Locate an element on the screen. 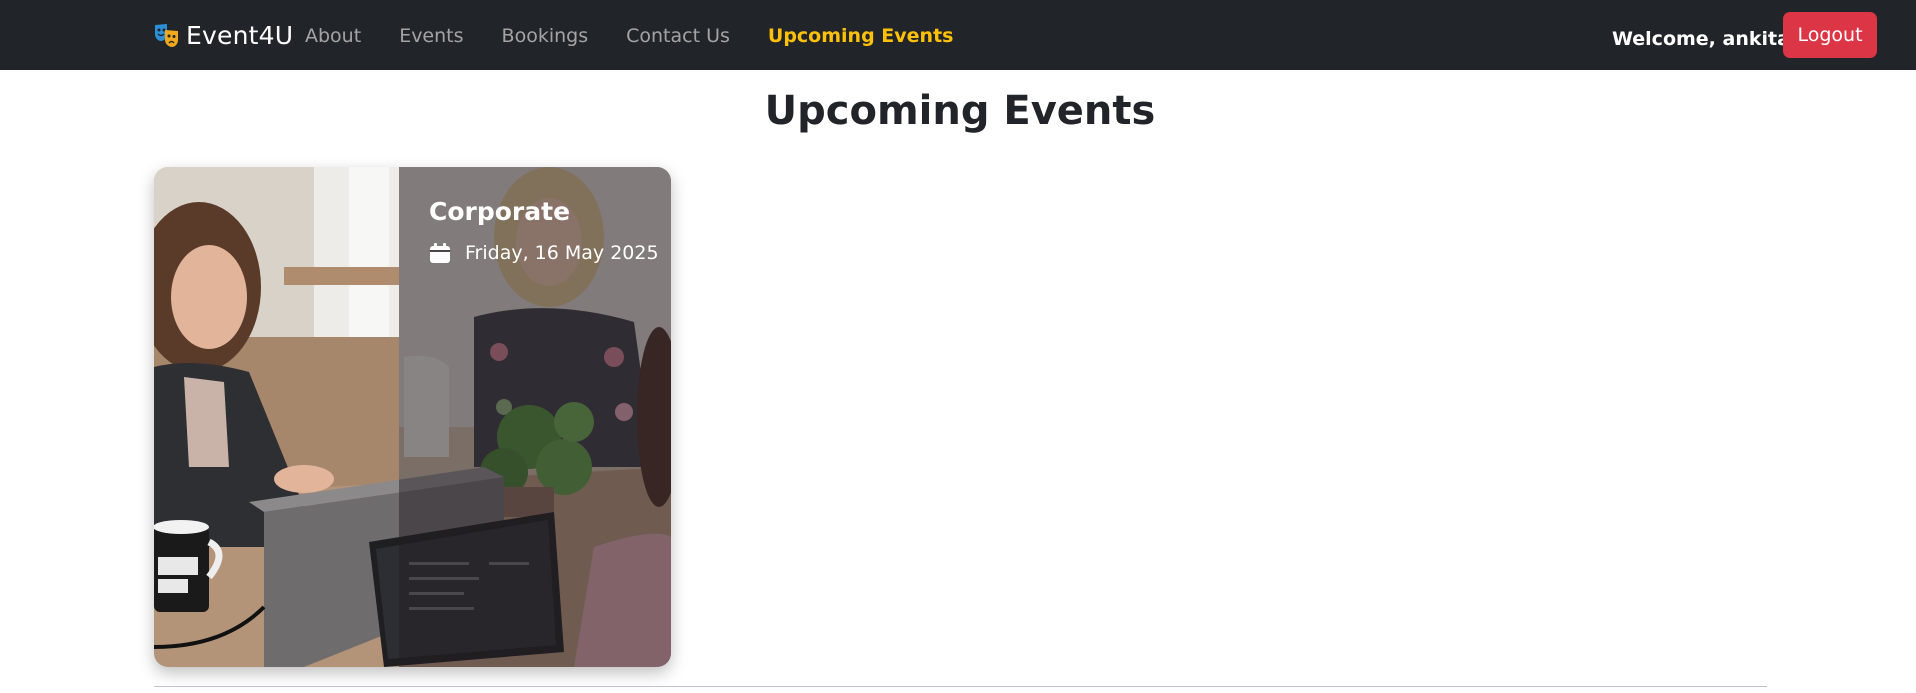 The image size is (1916, 693). brand-name: Event4U is located at coordinates (240, 35).